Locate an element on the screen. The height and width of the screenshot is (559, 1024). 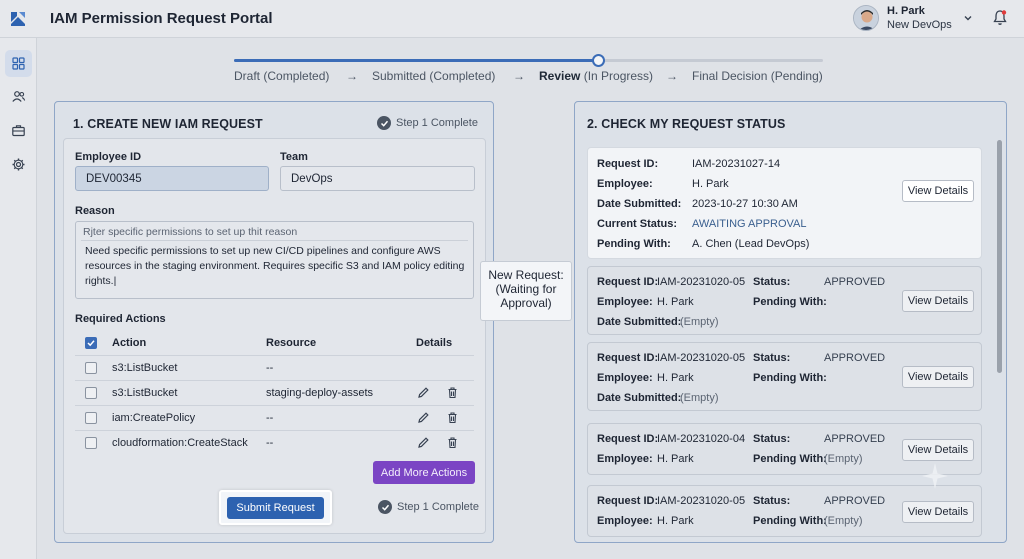
gear-icon is located at coordinates (18, 164).